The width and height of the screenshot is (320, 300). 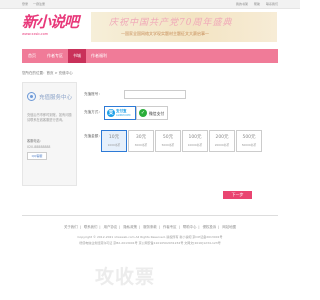 I want to click on breadcrumb: 您所在的位置：首页 > 充值中心, so click(x=47, y=73).